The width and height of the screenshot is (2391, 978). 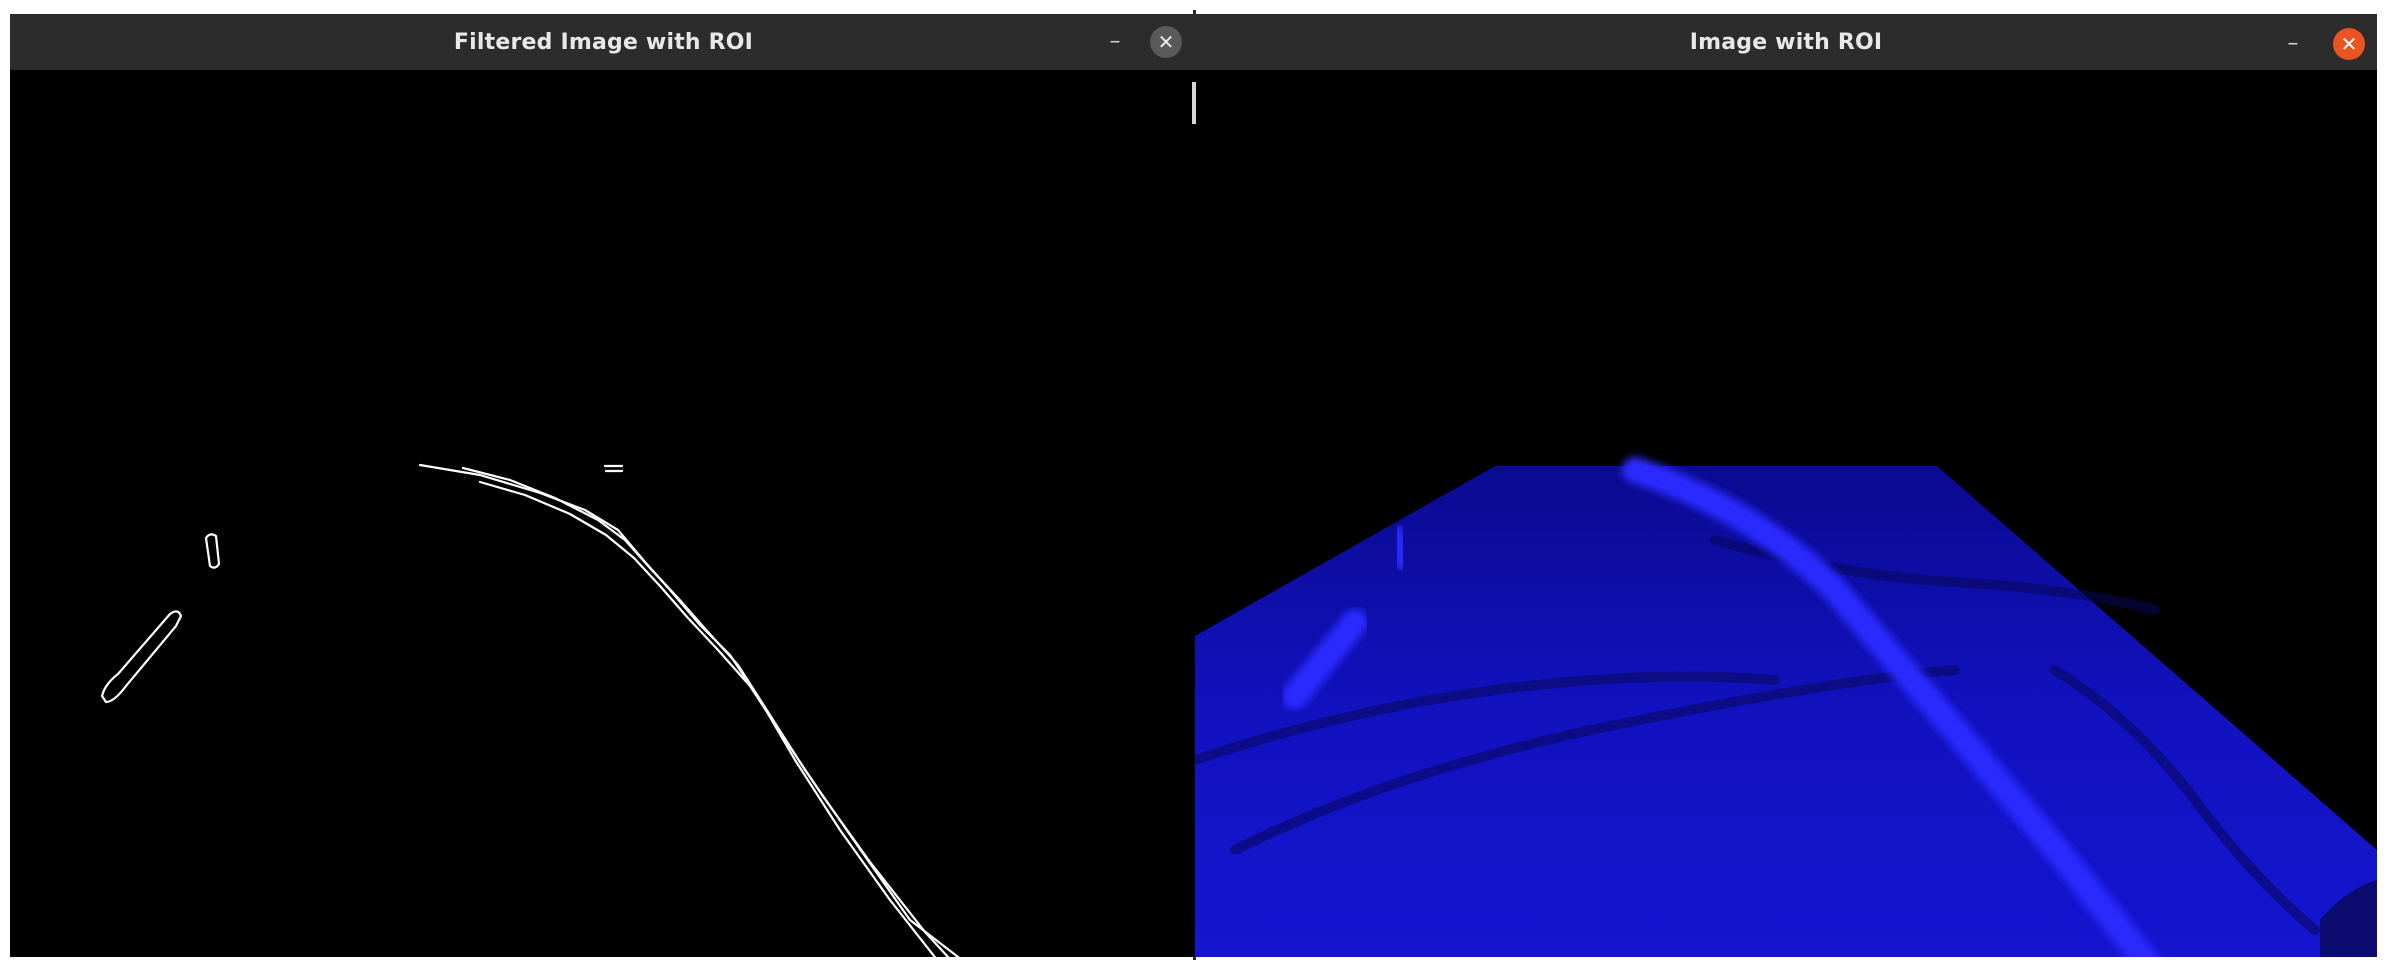 I want to click on filtered-window-titlebar: Filtered Image with ROI – ✕, so click(x=603, y=42).